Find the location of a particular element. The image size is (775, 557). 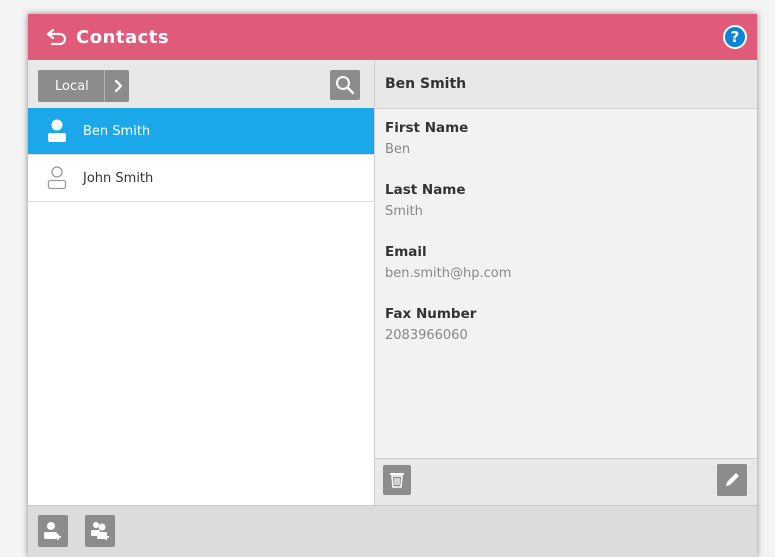

field-value: ben.smith@hp.com is located at coordinates (448, 273).